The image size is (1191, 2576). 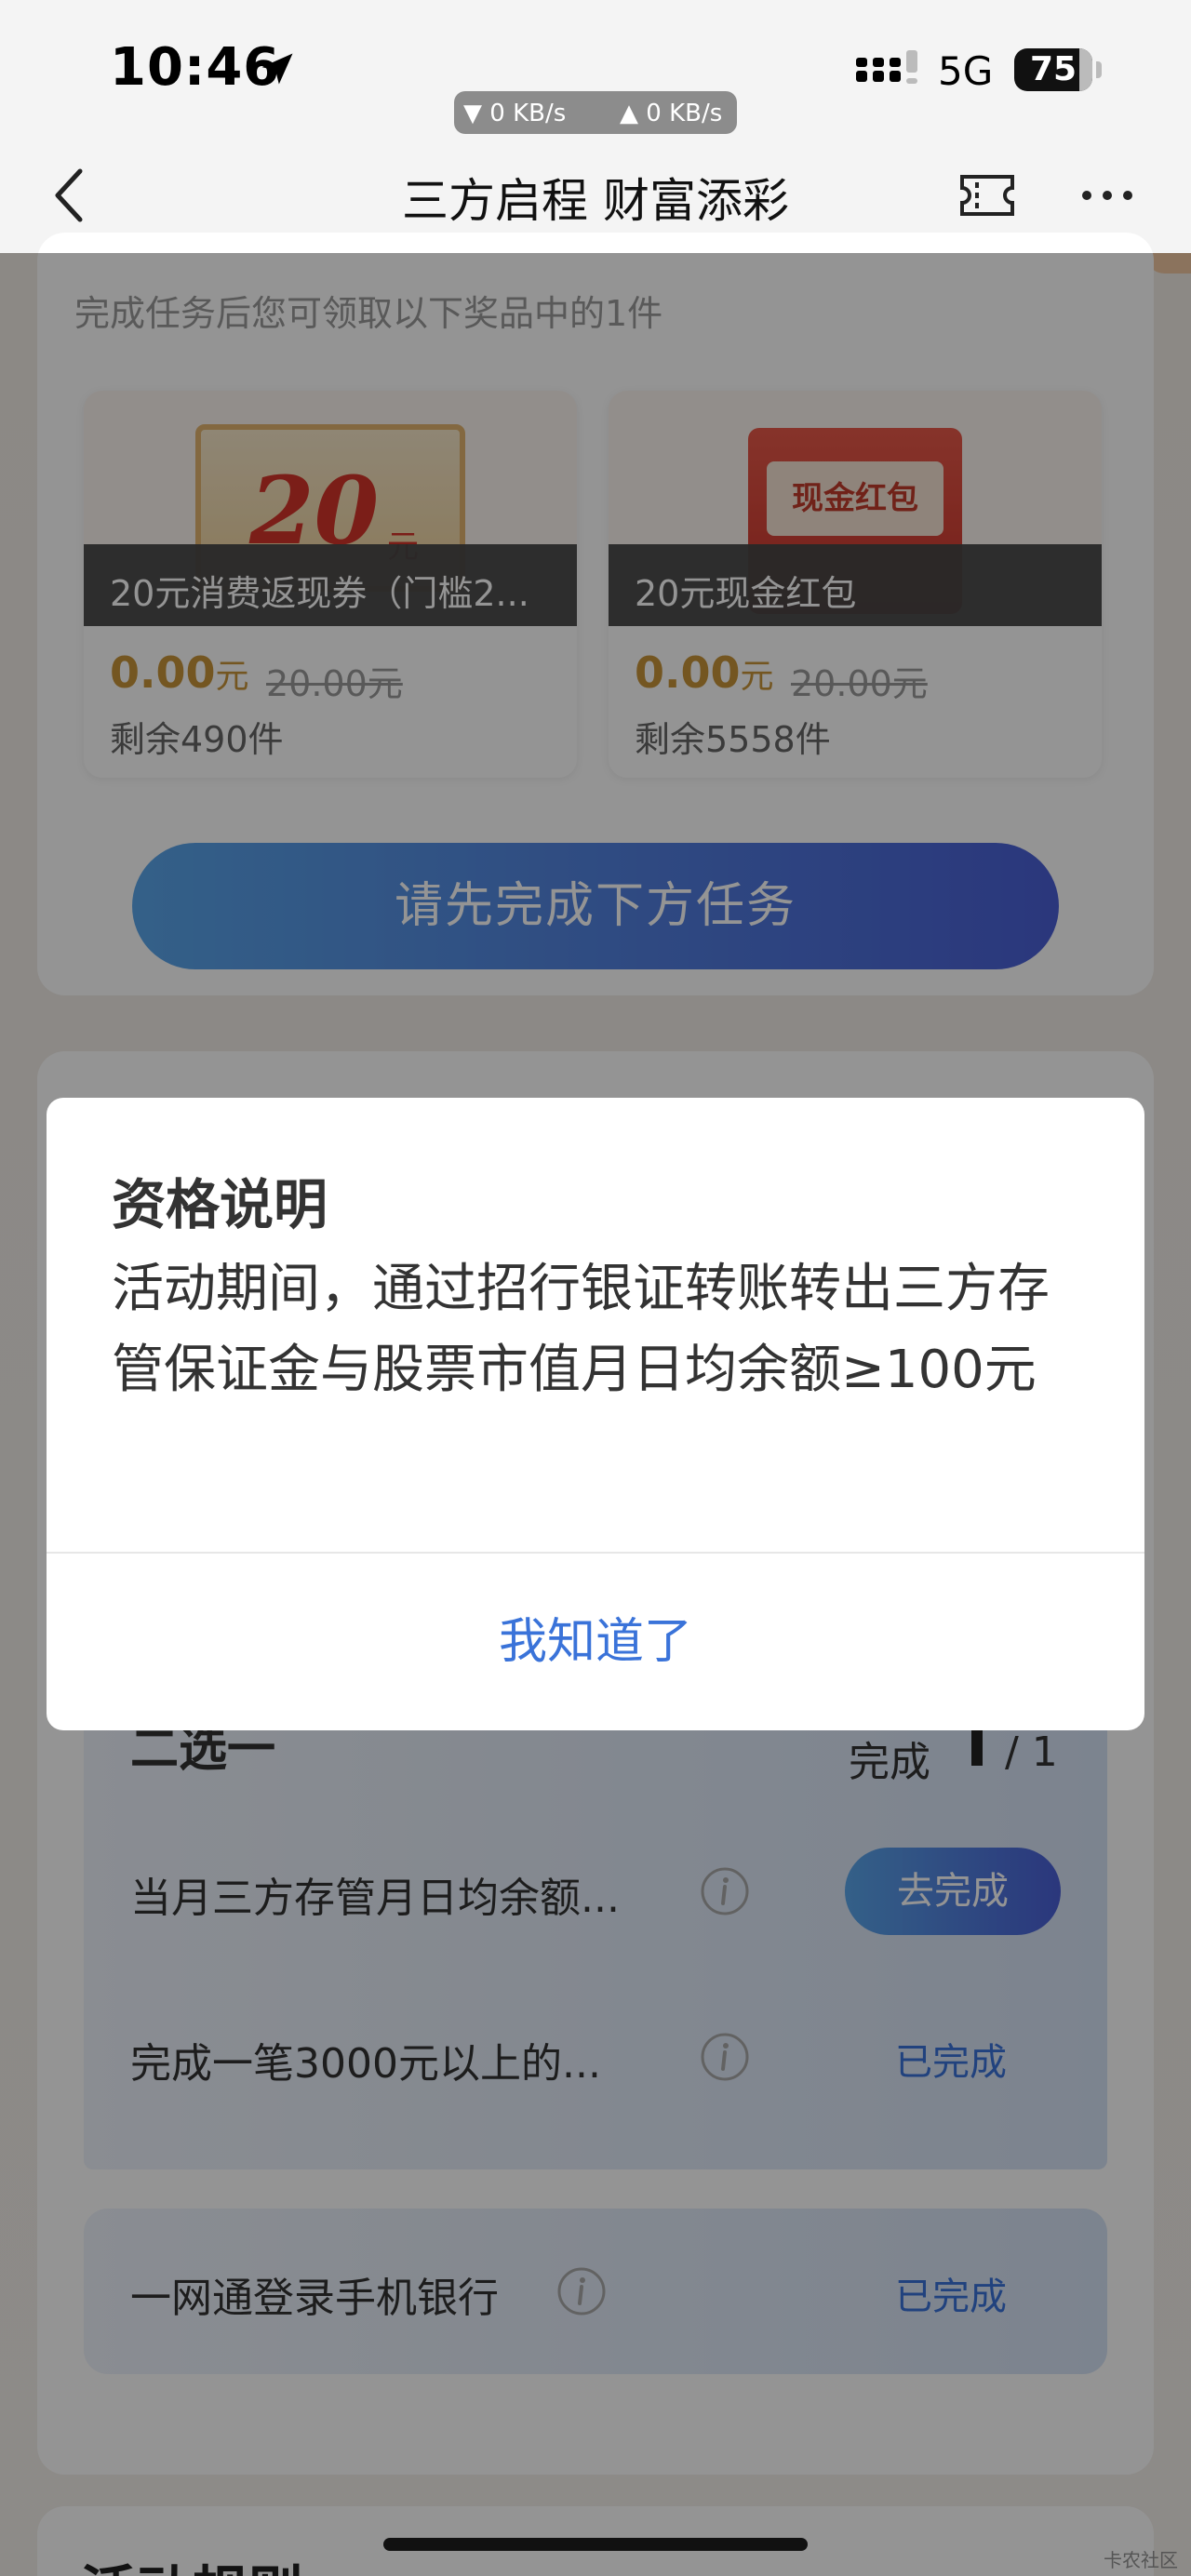 I want to click on battery-tip, so click(x=1099, y=69).